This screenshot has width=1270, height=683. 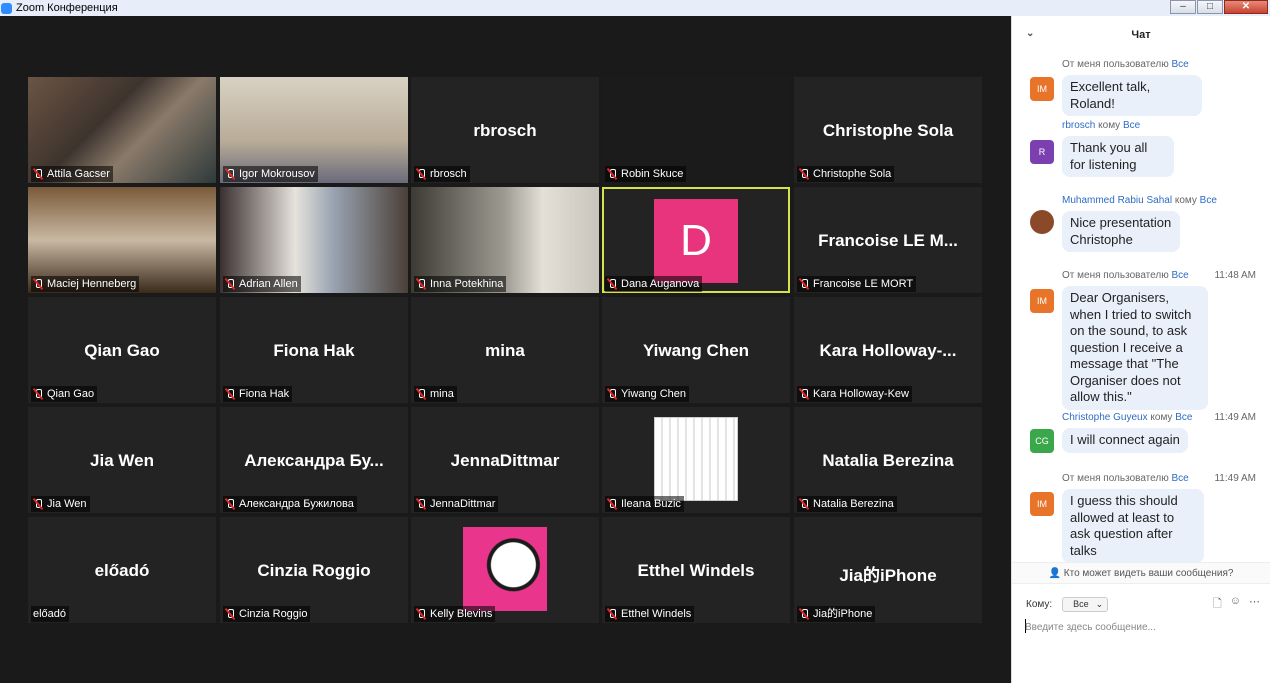 What do you see at coordinates (122, 570) in the screenshot?
I see `participant-tile: előadó előadó` at bounding box center [122, 570].